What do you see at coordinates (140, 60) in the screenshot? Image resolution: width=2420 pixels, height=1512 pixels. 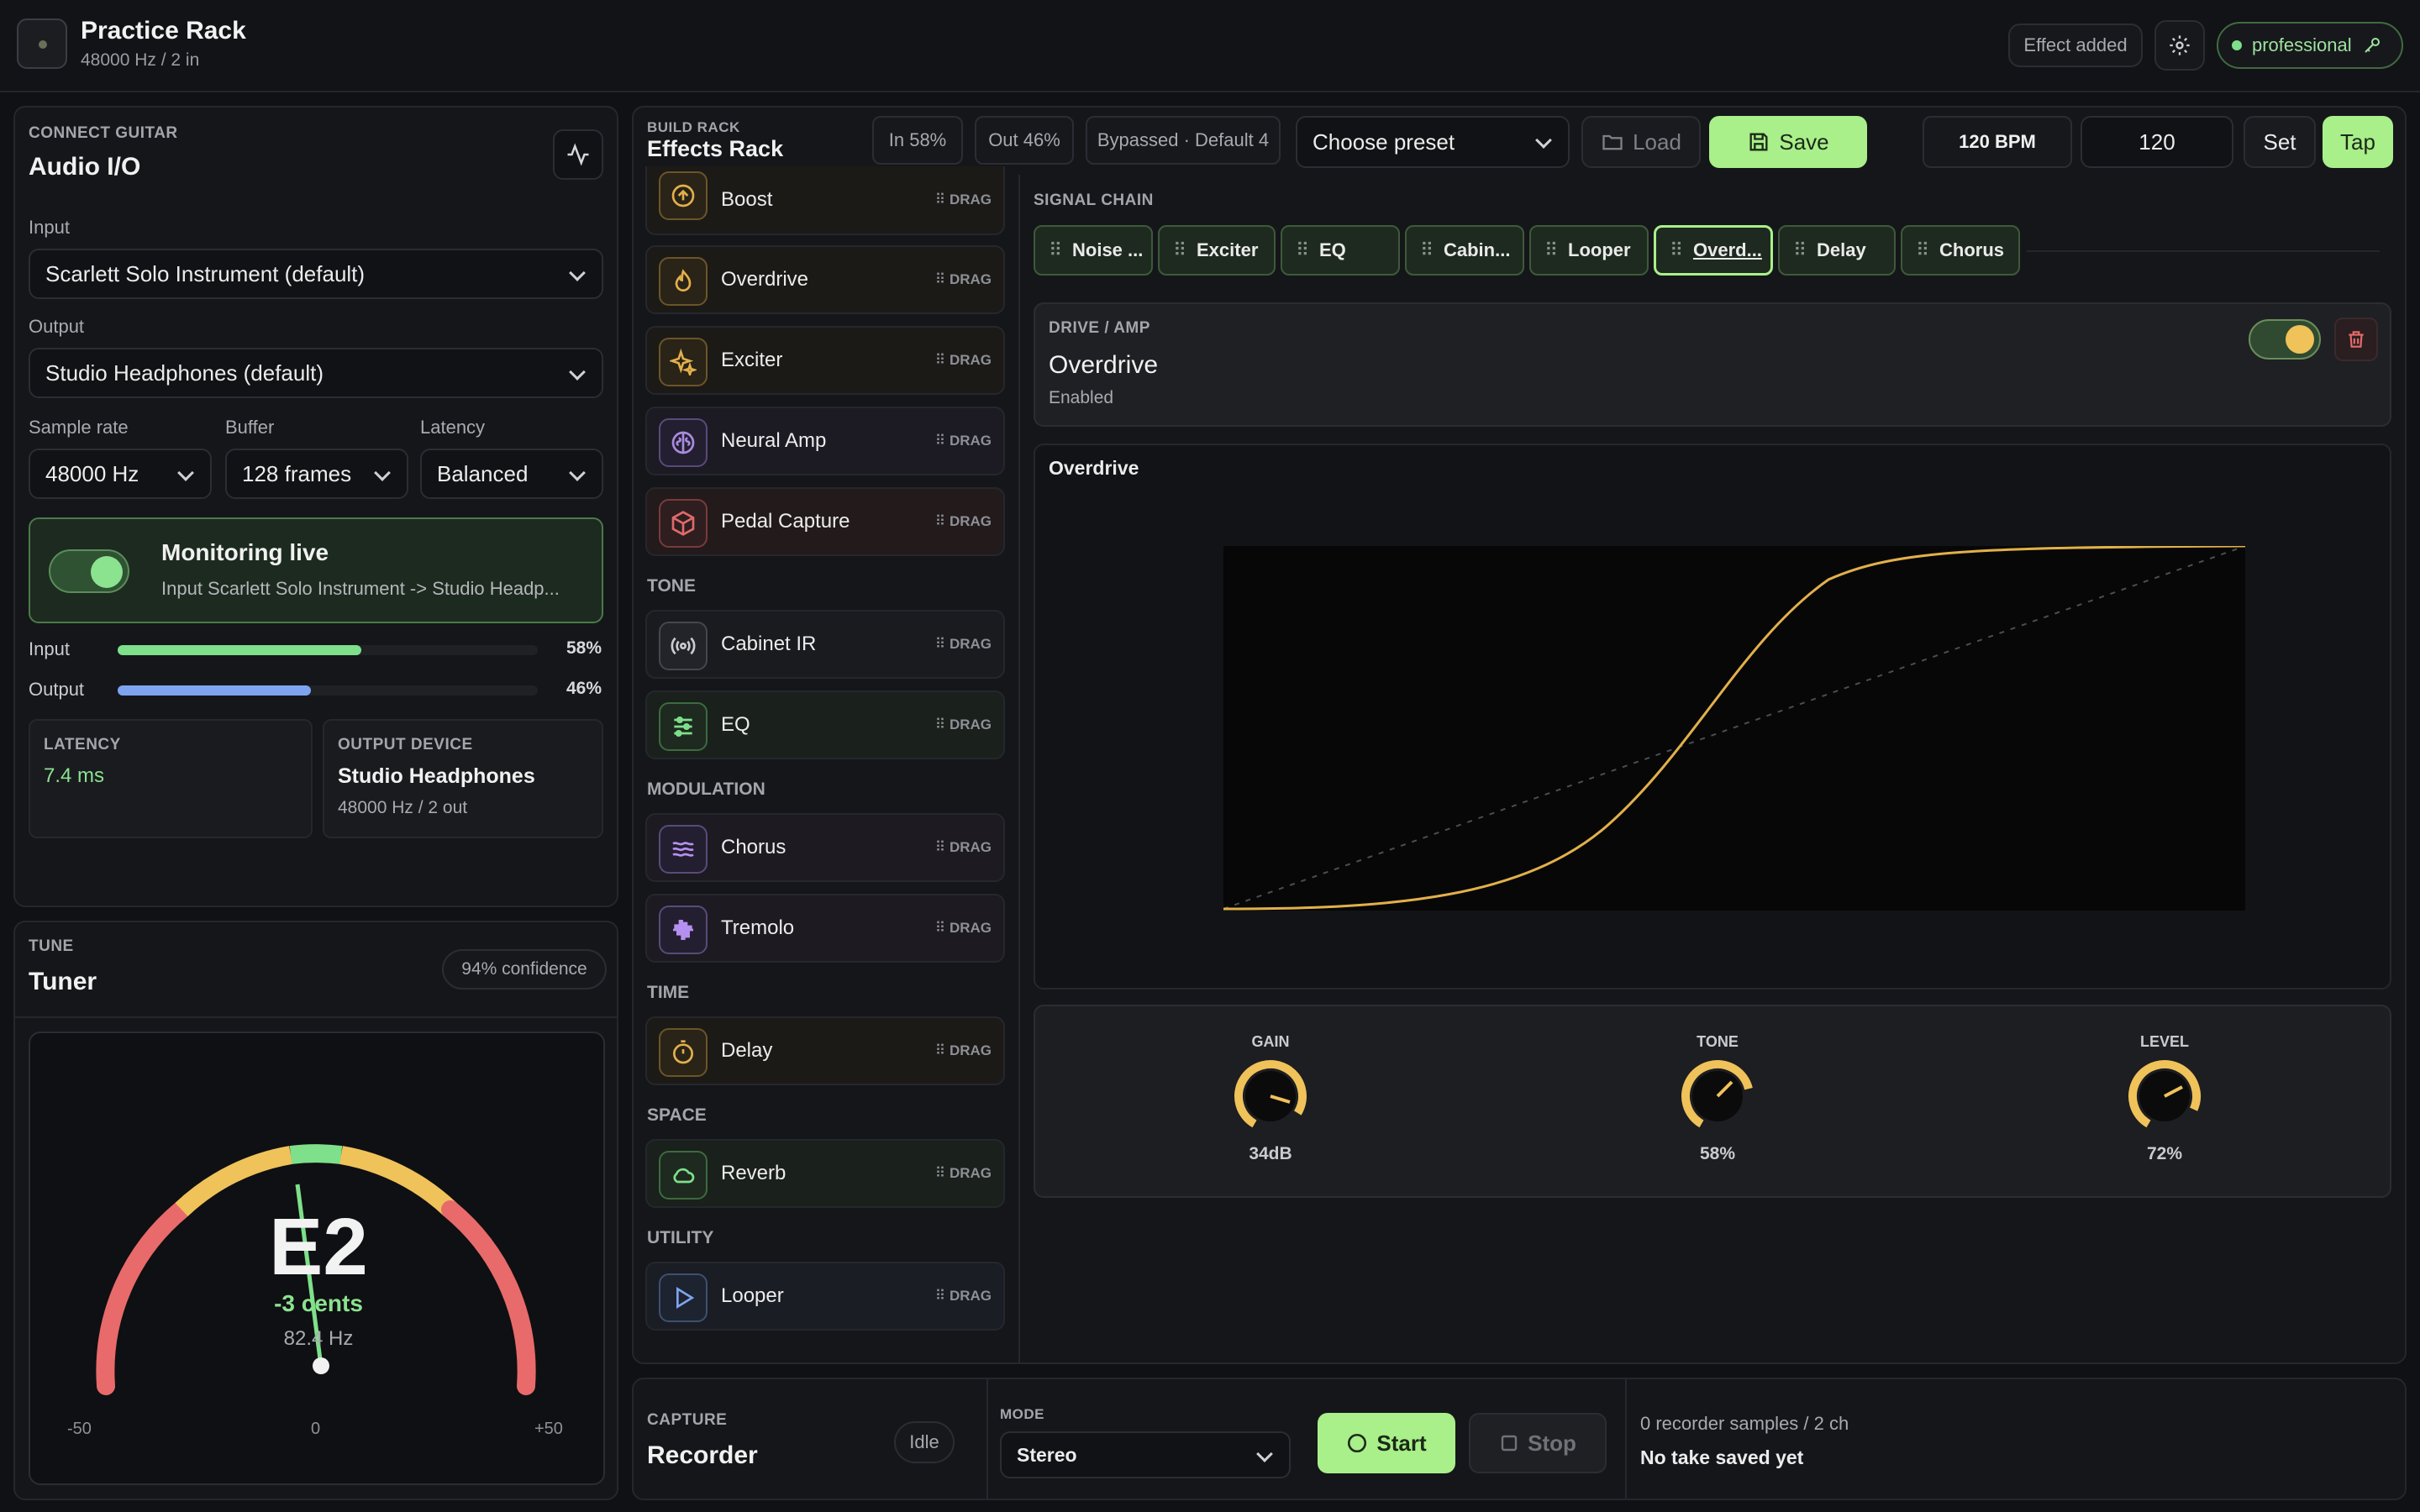 I see `app-subtitle: 48000 Hz / 2 in` at bounding box center [140, 60].